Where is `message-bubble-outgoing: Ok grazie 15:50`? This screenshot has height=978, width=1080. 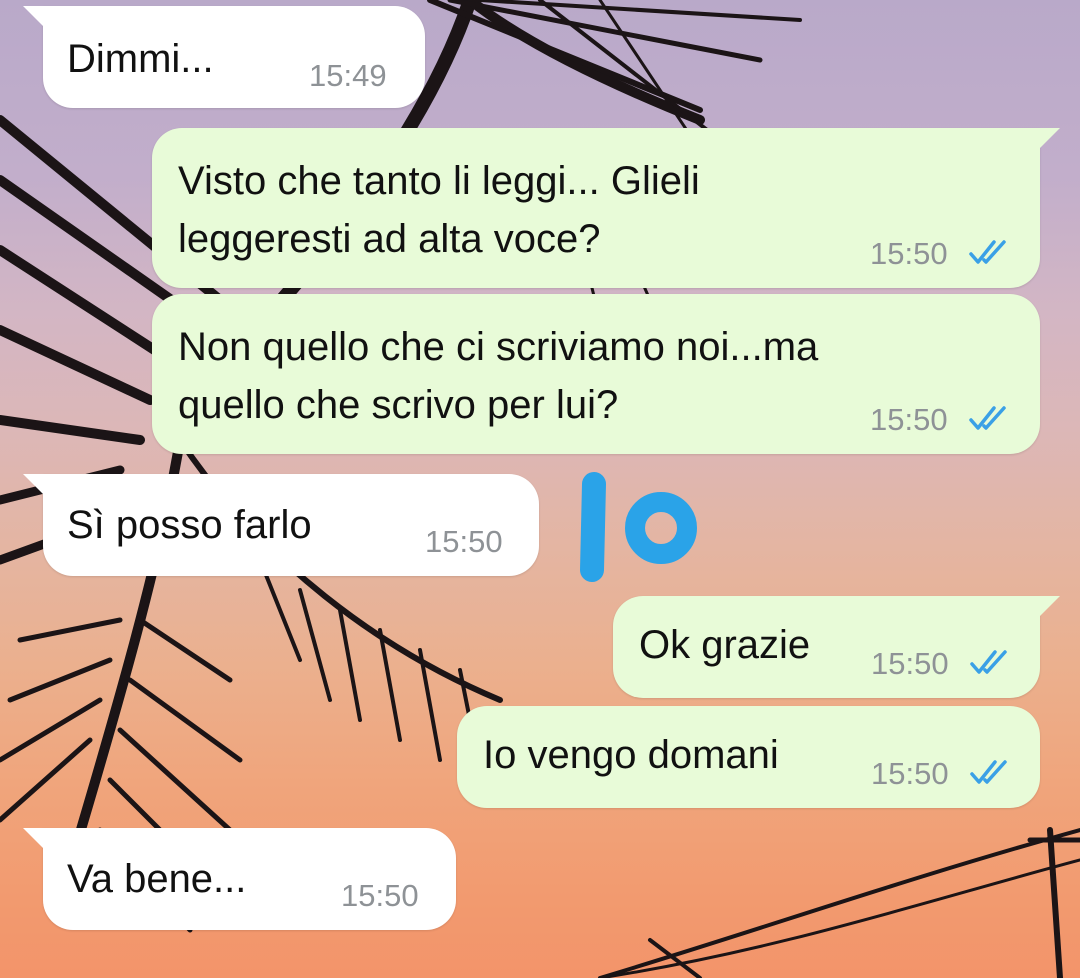 message-bubble-outgoing: Ok grazie 15:50 is located at coordinates (836, 647).